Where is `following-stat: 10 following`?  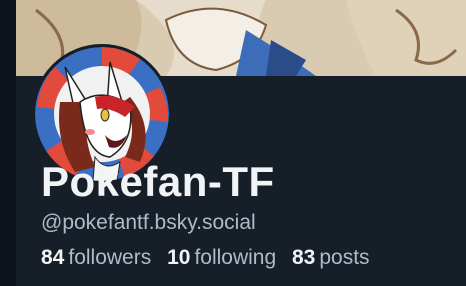 following-stat: 10 following is located at coordinates (221, 258).